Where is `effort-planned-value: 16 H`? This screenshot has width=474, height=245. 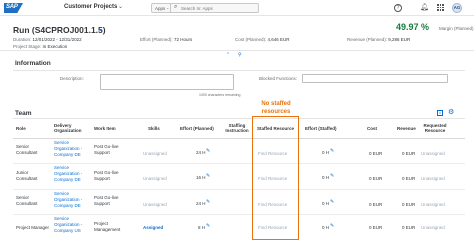
effort-planned-value: 16 H is located at coordinates (201, 177).